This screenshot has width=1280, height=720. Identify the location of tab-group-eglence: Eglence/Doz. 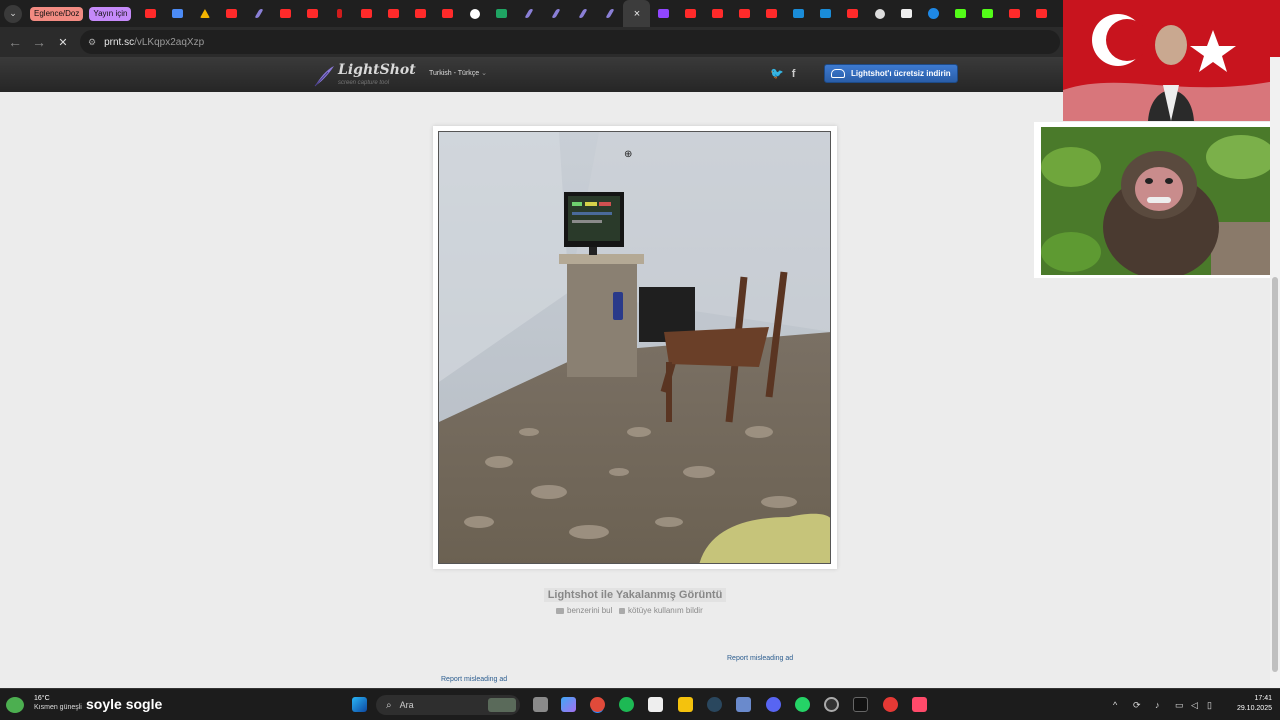
(57, 13).